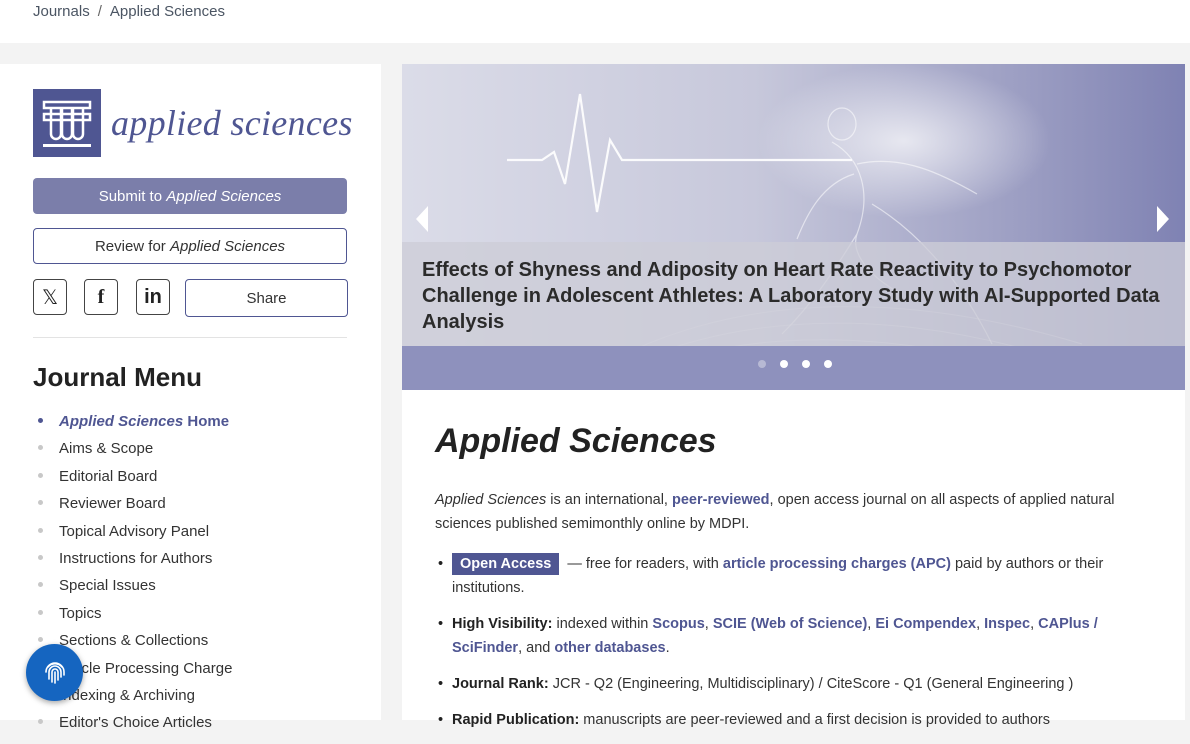 This screenshot has width=1190, height=744. Describe the element at coordinates (67, 123) in the screenshot. I see `test-tubes-logo-icon` at that location.